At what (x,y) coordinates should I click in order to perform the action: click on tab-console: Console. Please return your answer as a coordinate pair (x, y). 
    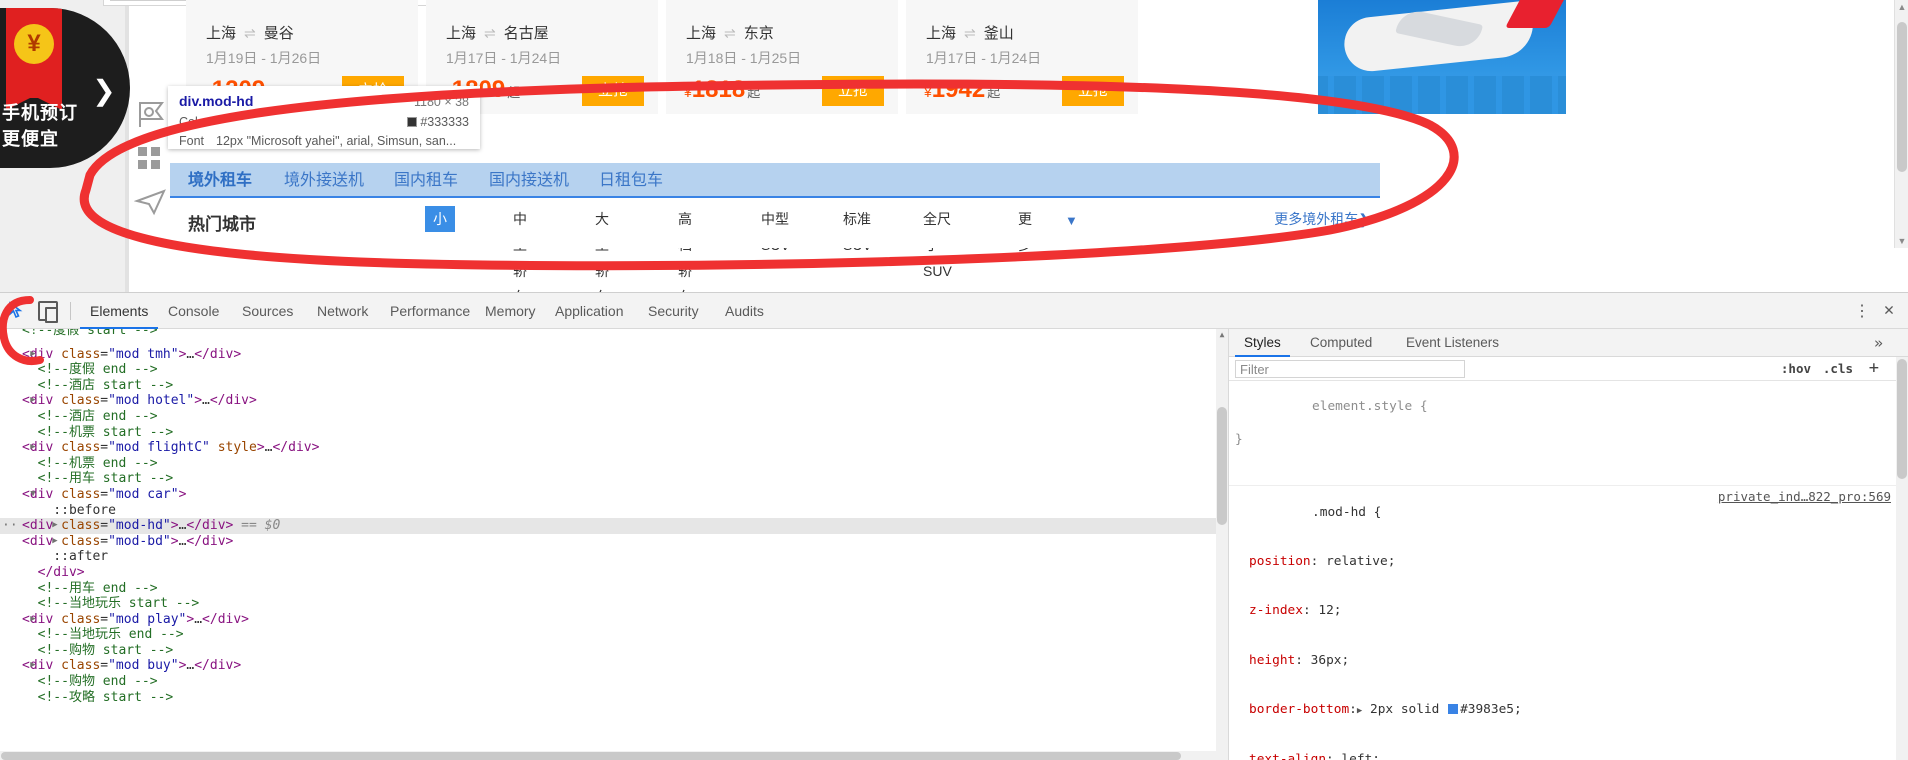
    Looking at the image, I should click on (193, 311).